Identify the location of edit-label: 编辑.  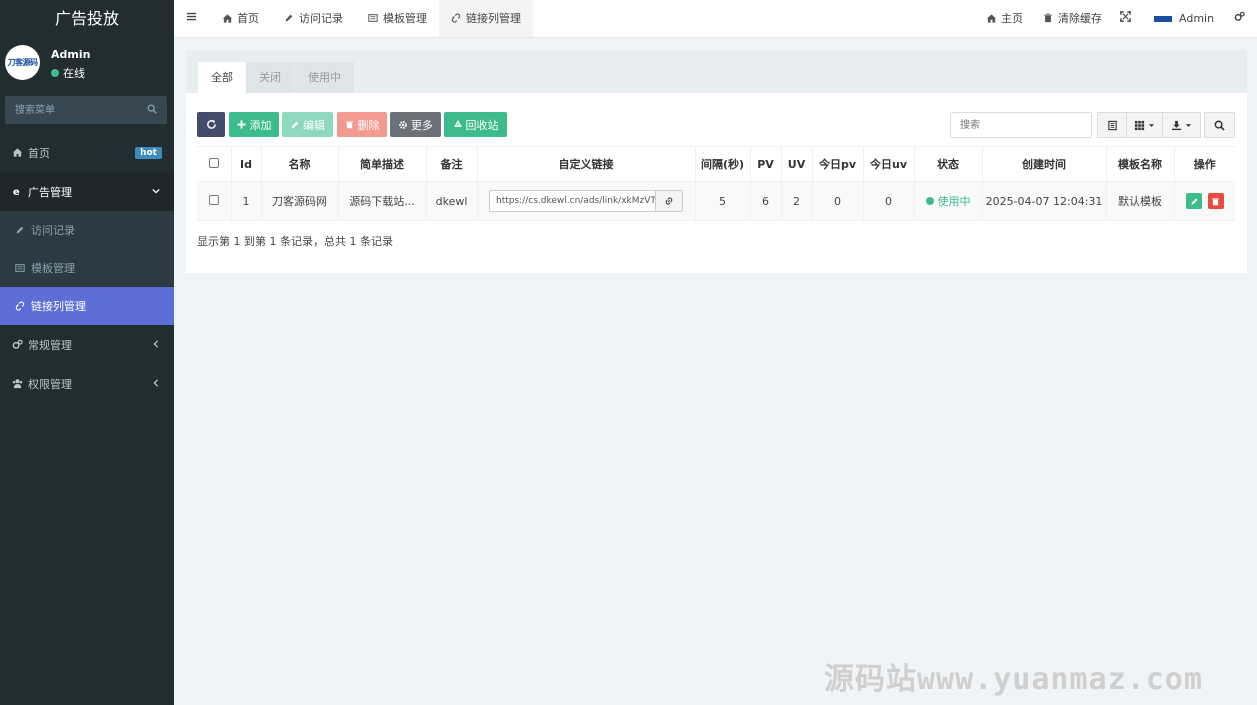
(314, 125).